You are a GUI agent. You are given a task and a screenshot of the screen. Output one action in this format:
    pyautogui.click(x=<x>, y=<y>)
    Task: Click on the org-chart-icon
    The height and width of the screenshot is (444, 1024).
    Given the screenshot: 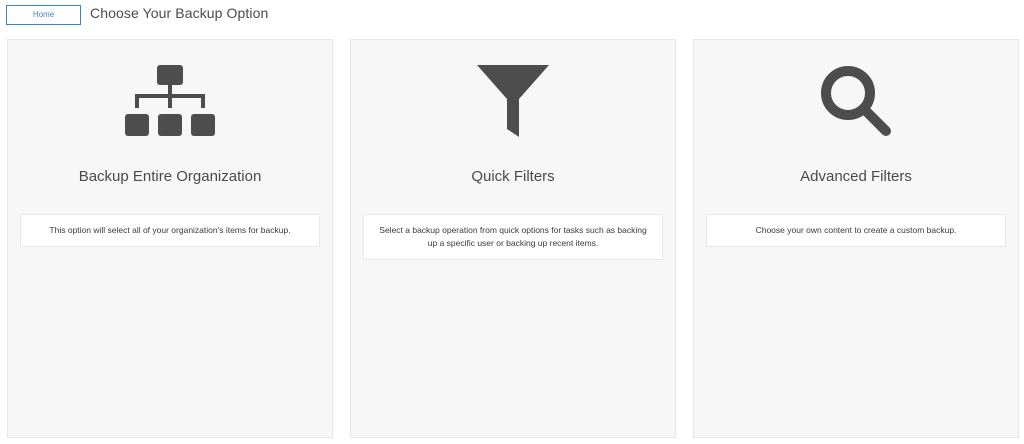 What is the action you would take?
    pyautogui.click(x=170, y=102)
    